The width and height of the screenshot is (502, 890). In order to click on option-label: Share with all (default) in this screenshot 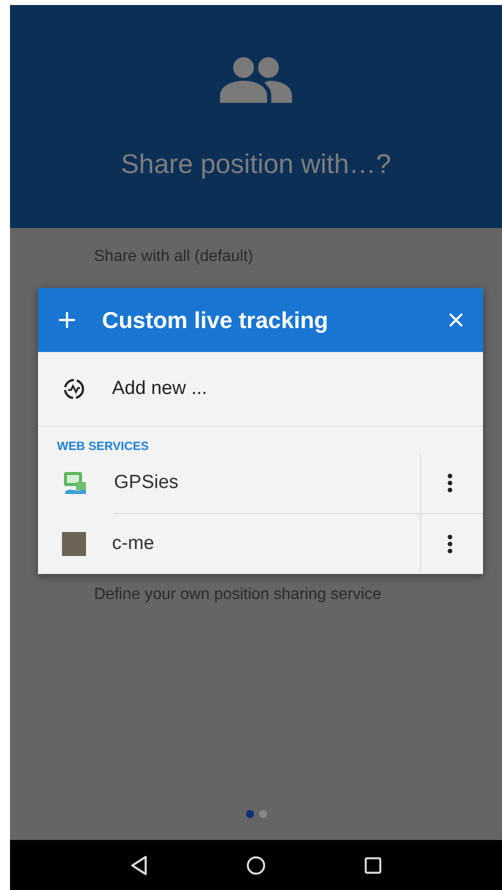, I will do `click(174, 257)`.